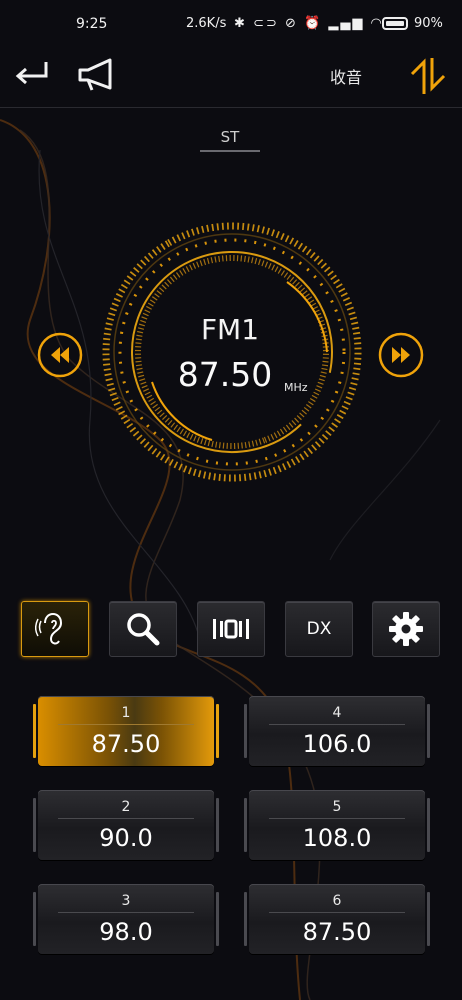 This screenshot has width=462, height=1000. Describe the element at coordinates (337, 838) in the screenshot. I see `preset-frequency: 108.0` at that location.